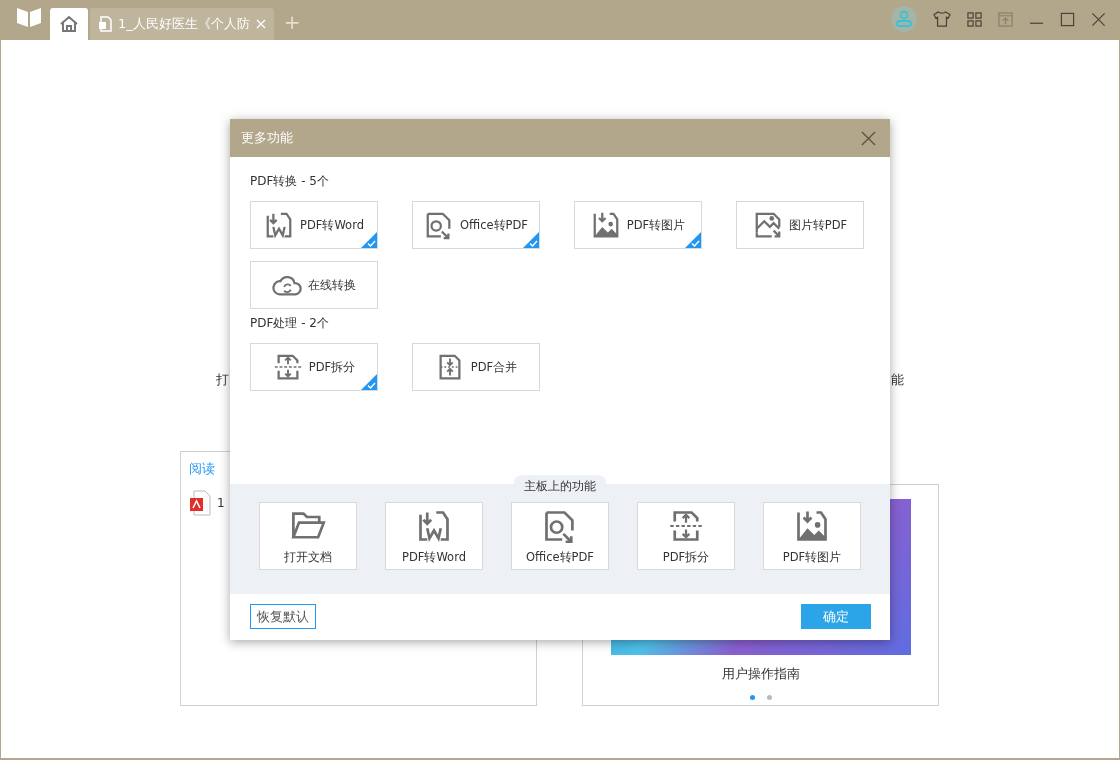  I want to click on document-icon, so click(105, 24).